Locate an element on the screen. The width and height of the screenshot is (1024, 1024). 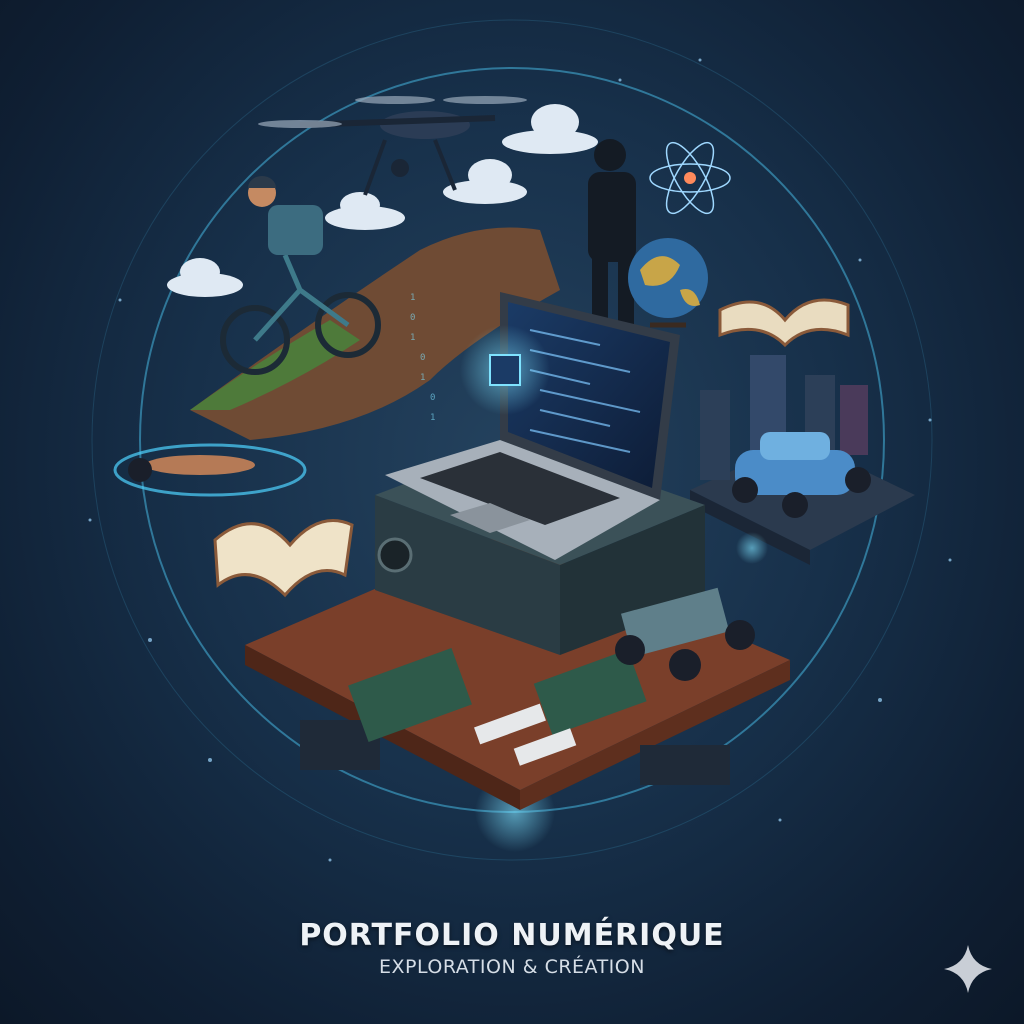
open-book-top is located at coordinates (784, 323).